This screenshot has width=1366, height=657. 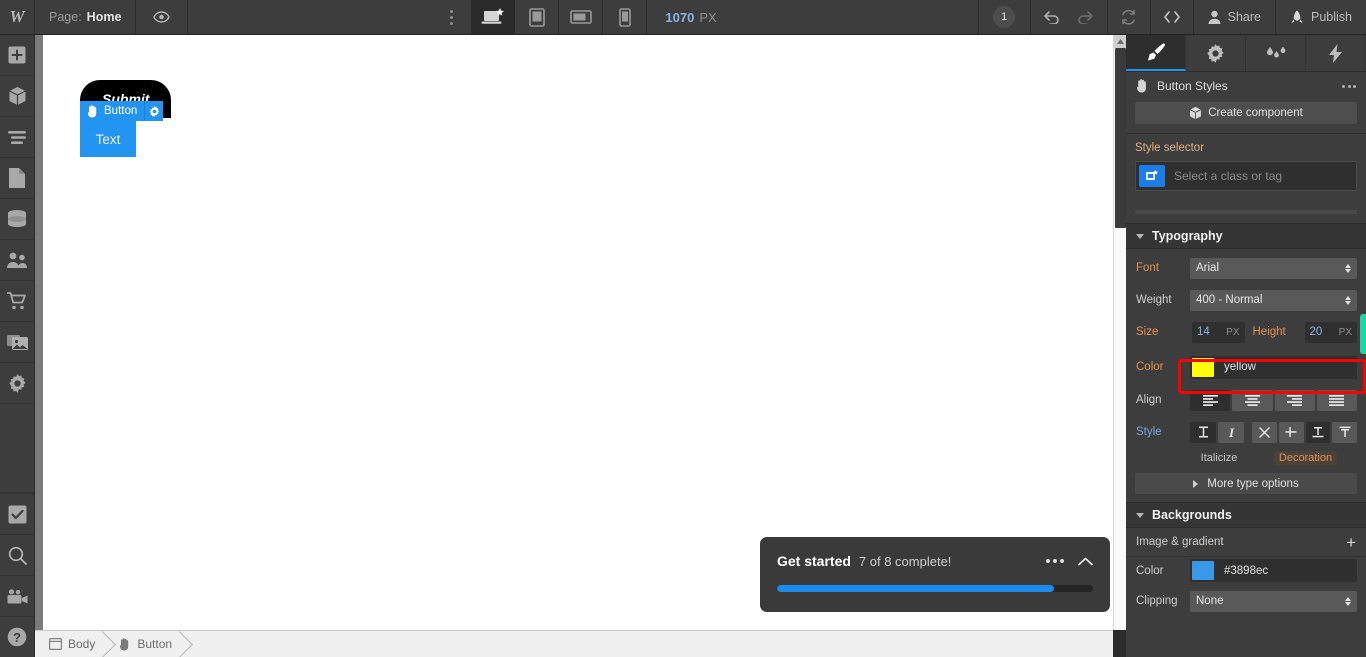 I want to click on tablet-portrait-icon, so click(x=537, y=17).